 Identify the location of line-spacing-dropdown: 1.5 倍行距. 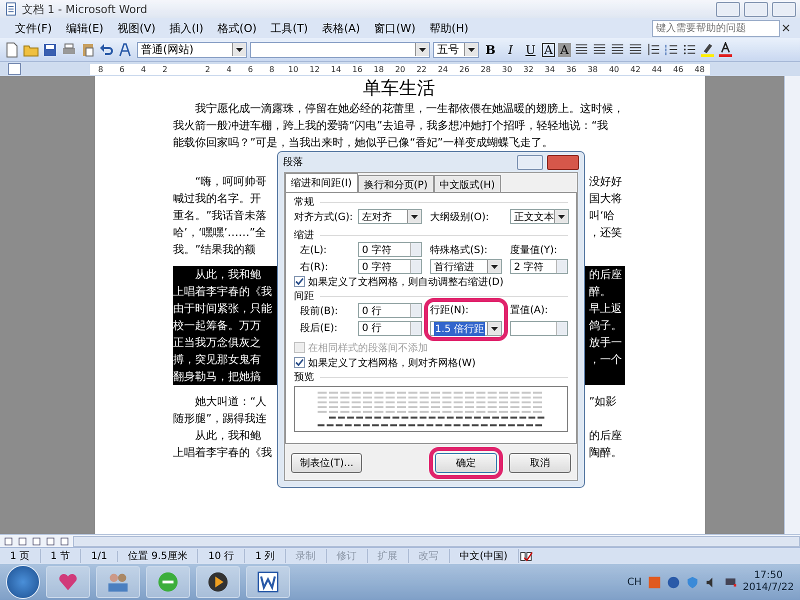
(466, 328).